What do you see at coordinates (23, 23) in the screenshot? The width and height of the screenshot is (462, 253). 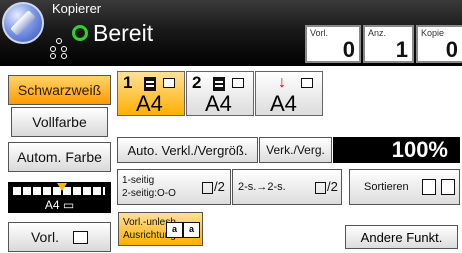 I see `copier-app-icon` at bounding box center [23, 23].